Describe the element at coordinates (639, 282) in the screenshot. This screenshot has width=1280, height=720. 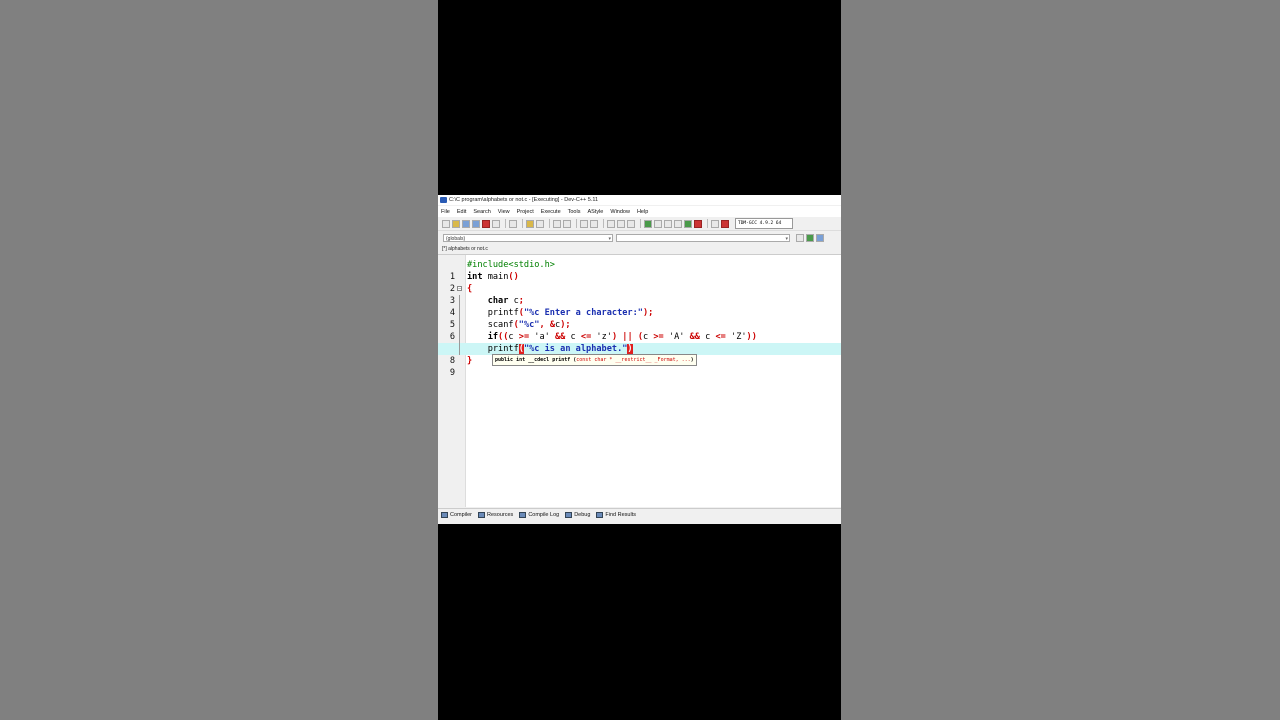
I see `code-line: 2 int main()` at that location.